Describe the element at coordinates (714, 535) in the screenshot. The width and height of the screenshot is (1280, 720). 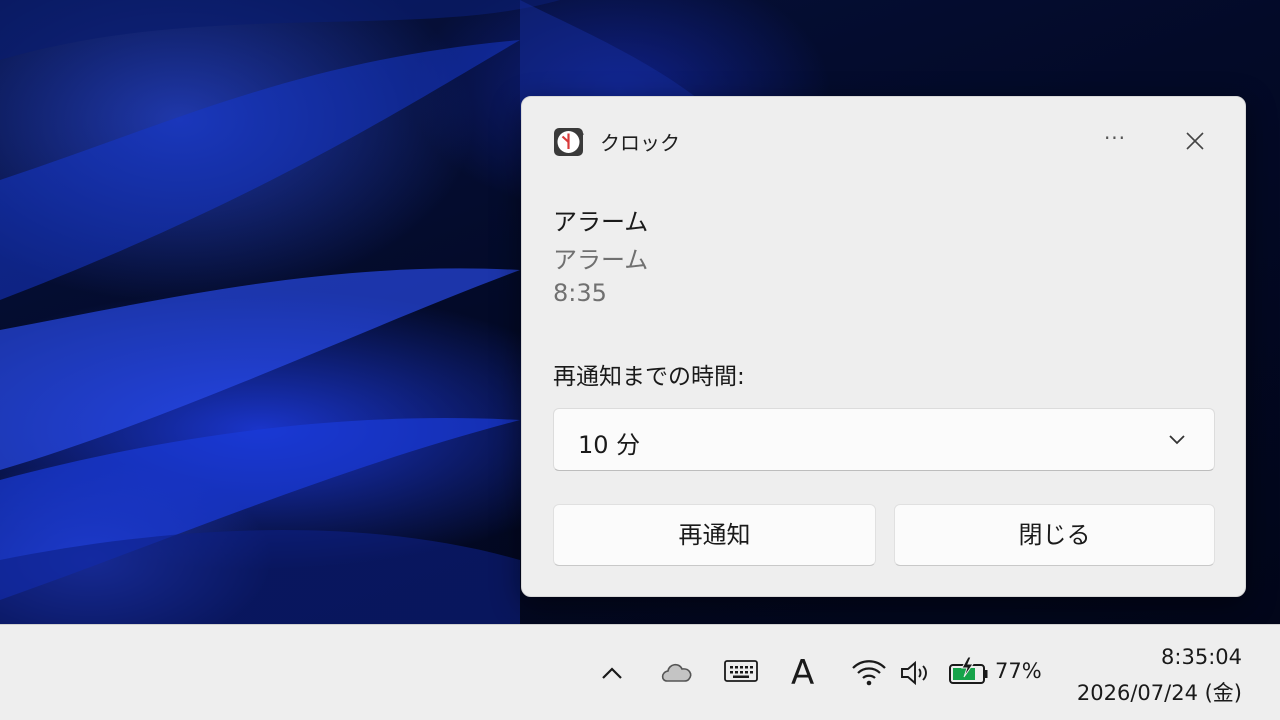
I see `snooze-button: 再通知` at that location.